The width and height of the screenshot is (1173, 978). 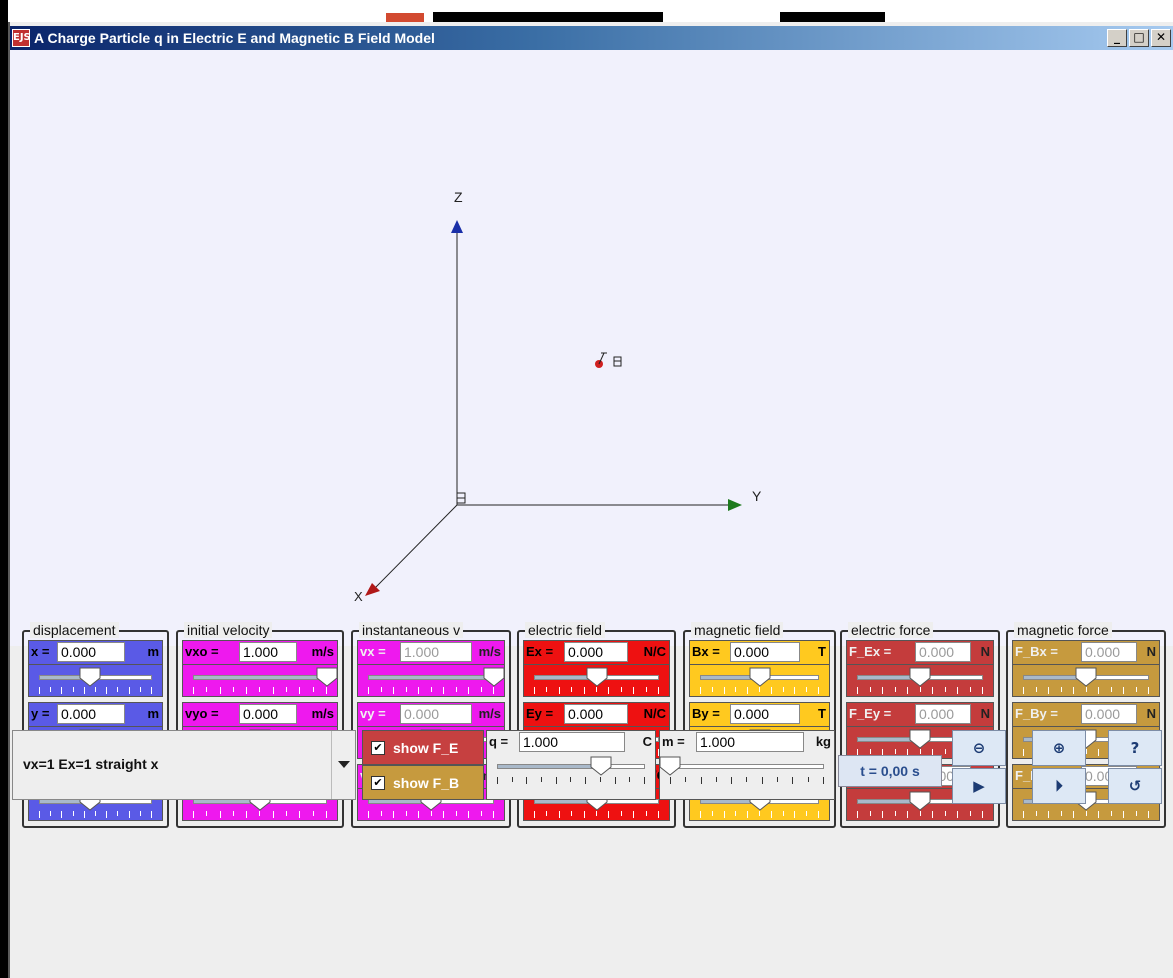 What do you see at coordinates (746, 770) in the screenshot?
I see `mass-slider` at bounding box center [746, 770].